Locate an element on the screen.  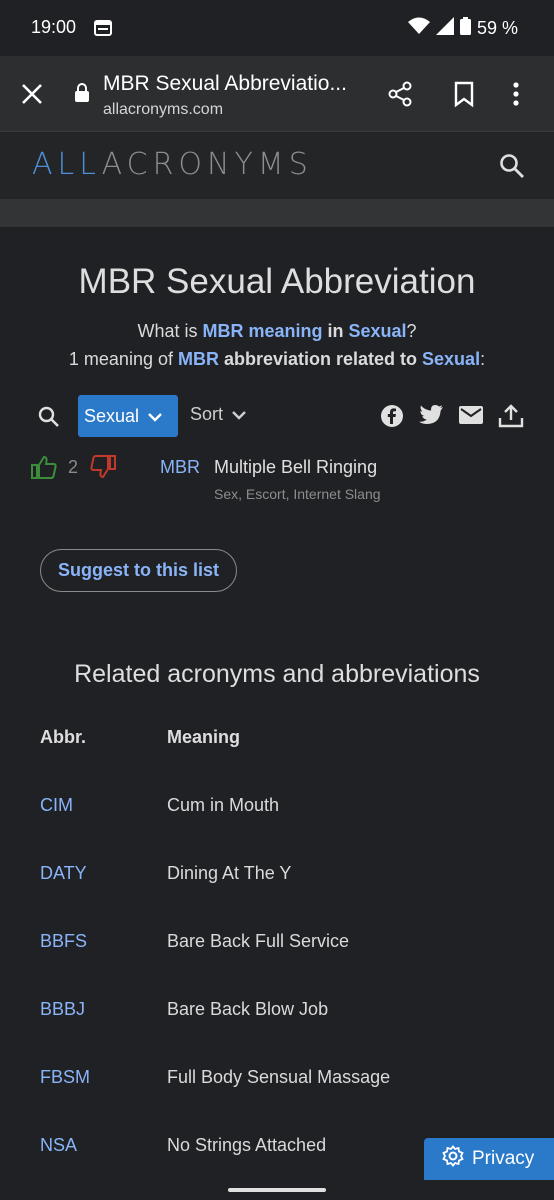
gesture-navbar is located at coordinates (277, 1190).